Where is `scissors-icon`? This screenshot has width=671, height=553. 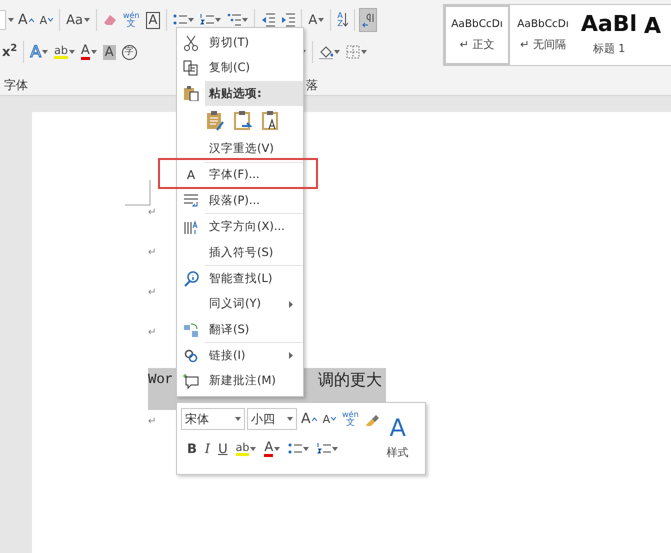 scissors-icon is located at coordinates (191, 42).